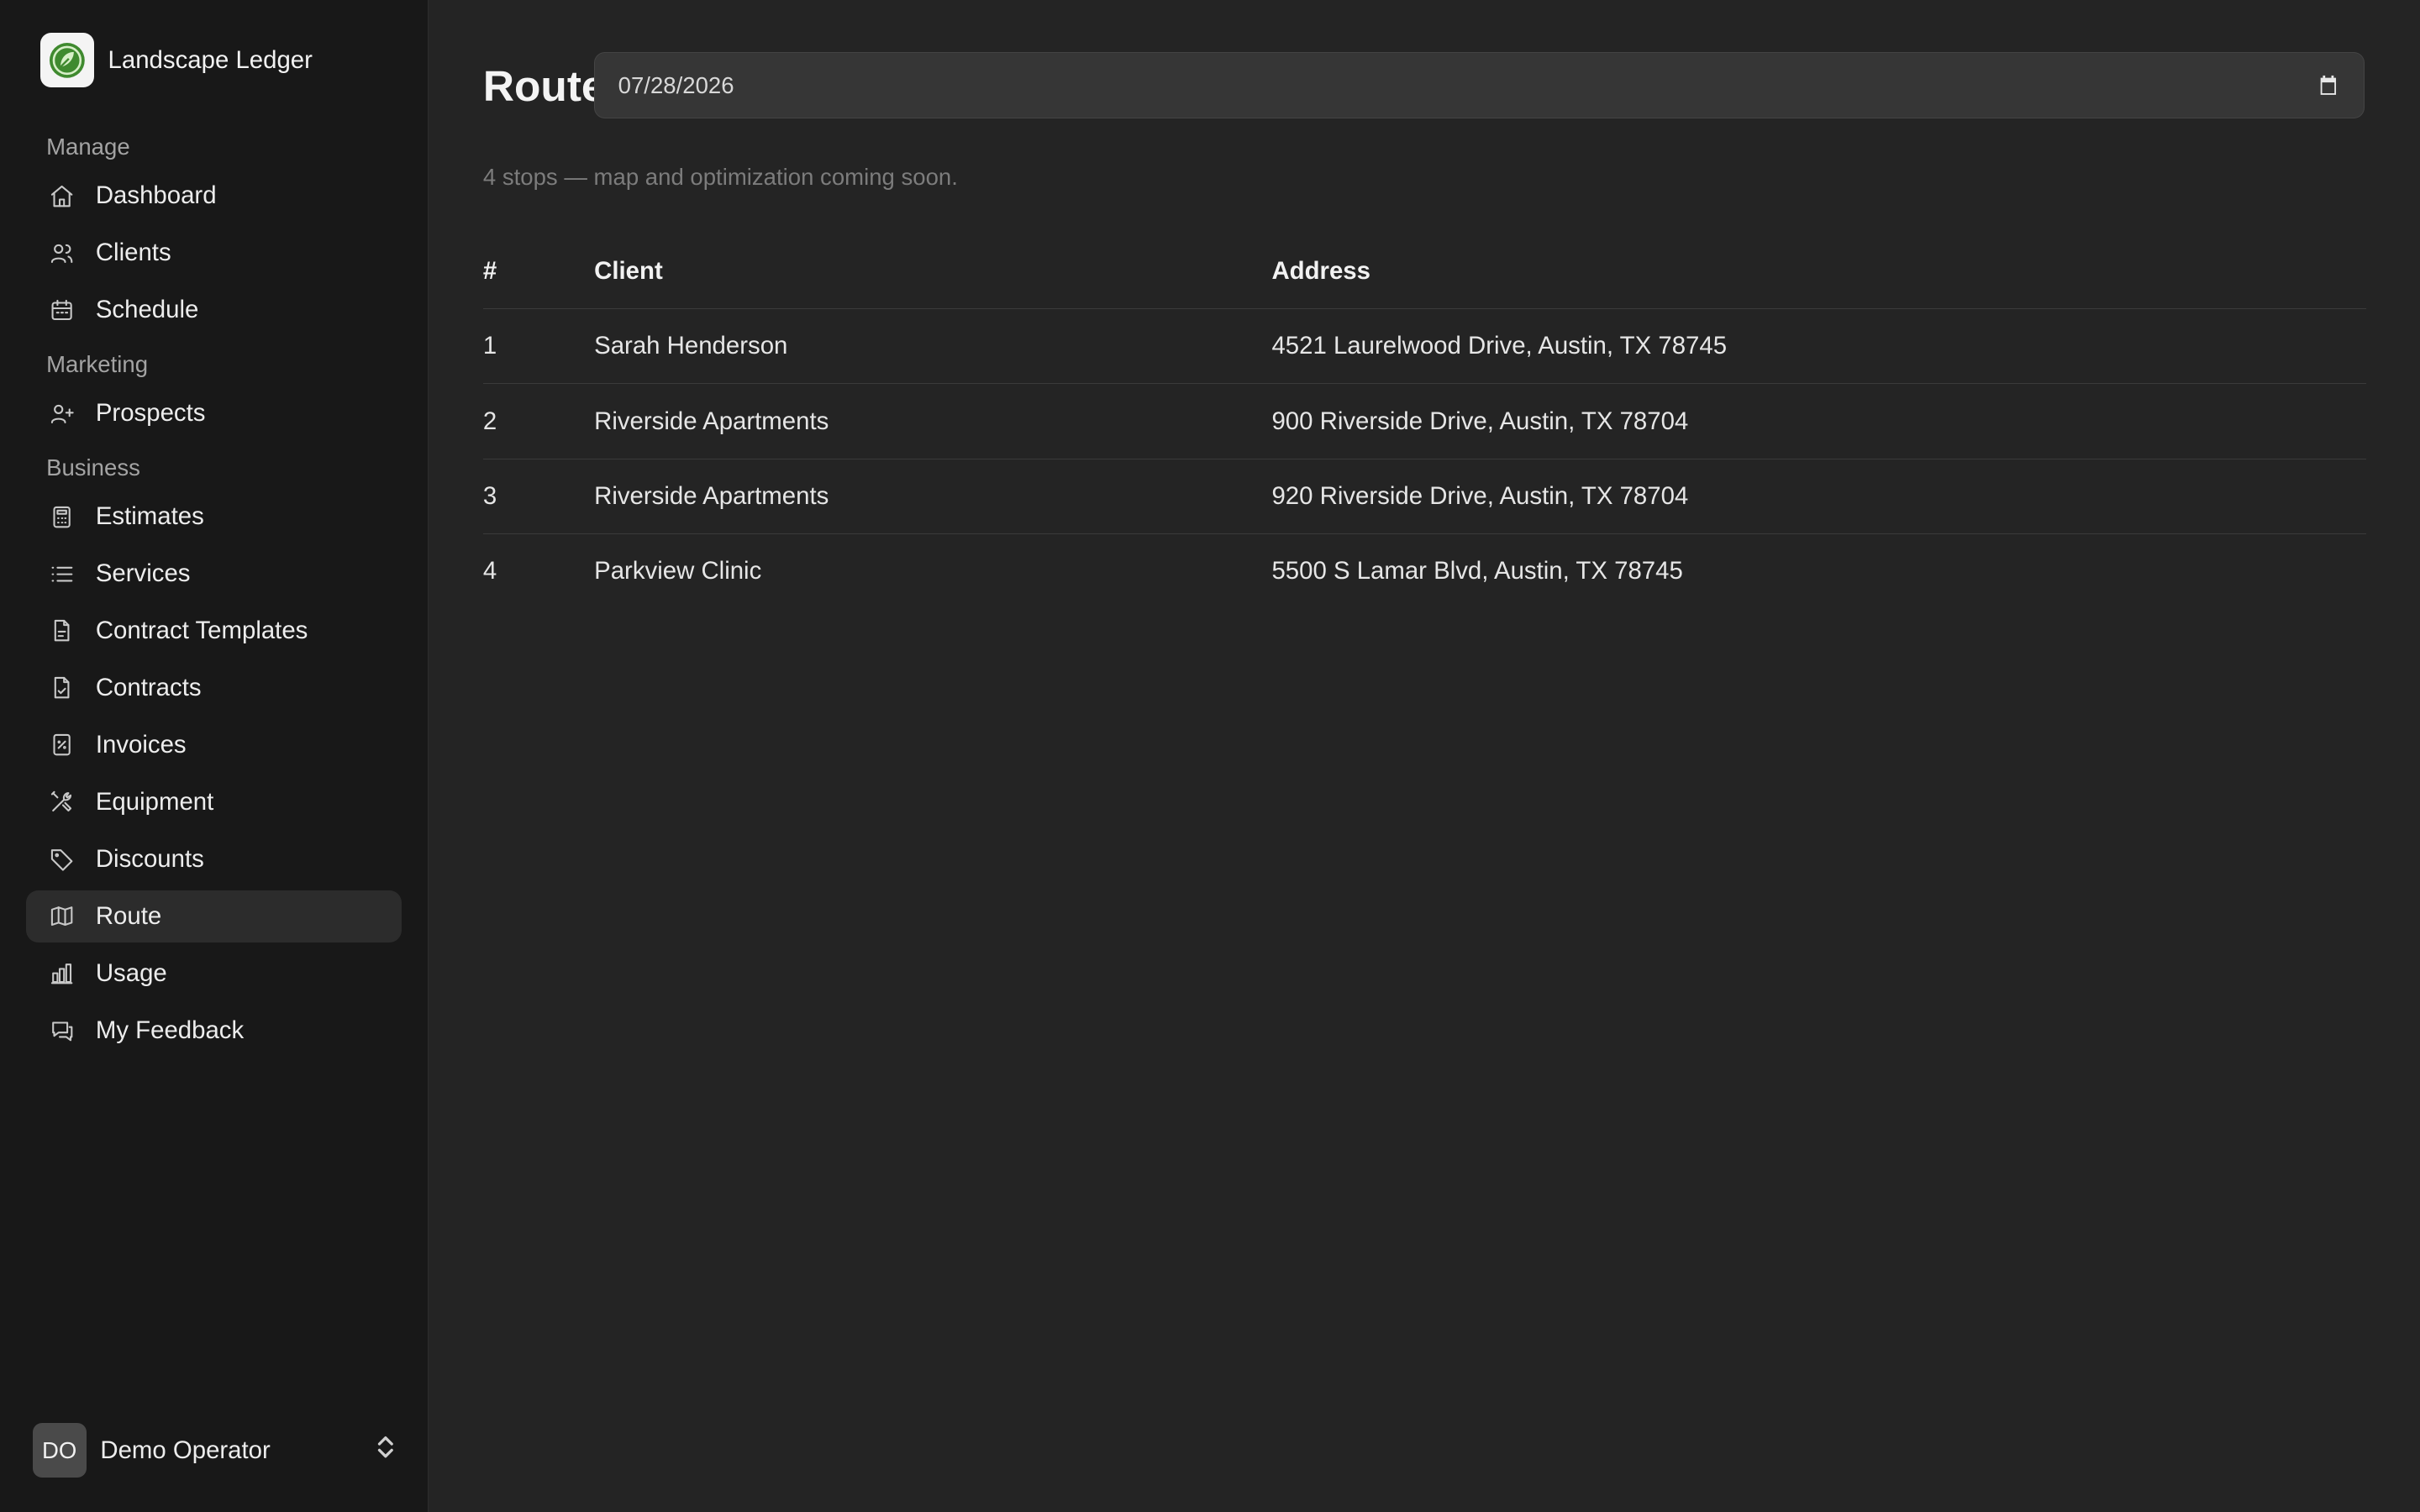 This screenshot has height=1512, width=2420. What do you see at coordinates (62, 253) in the screenshot?
I see `users-icon` at bounding box center [62, 253].